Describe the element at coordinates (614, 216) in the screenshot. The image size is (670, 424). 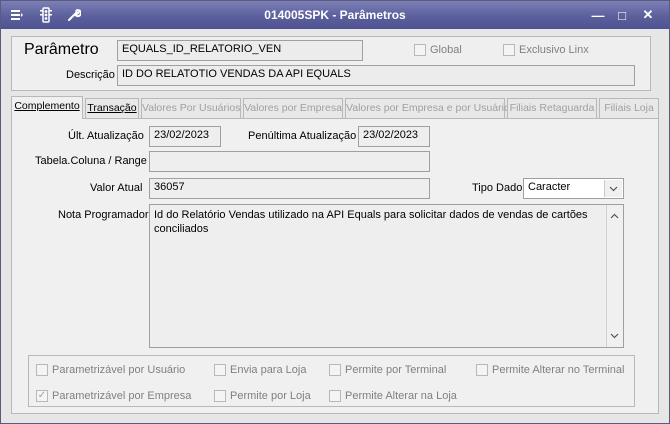
I see `scroll-up-icon` at that location.